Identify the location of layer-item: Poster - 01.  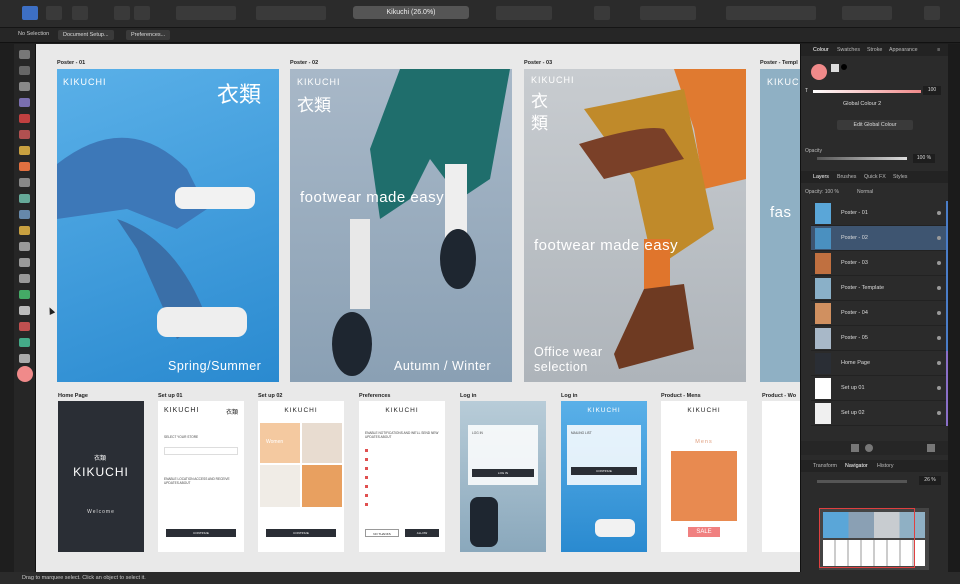
(880, 213).